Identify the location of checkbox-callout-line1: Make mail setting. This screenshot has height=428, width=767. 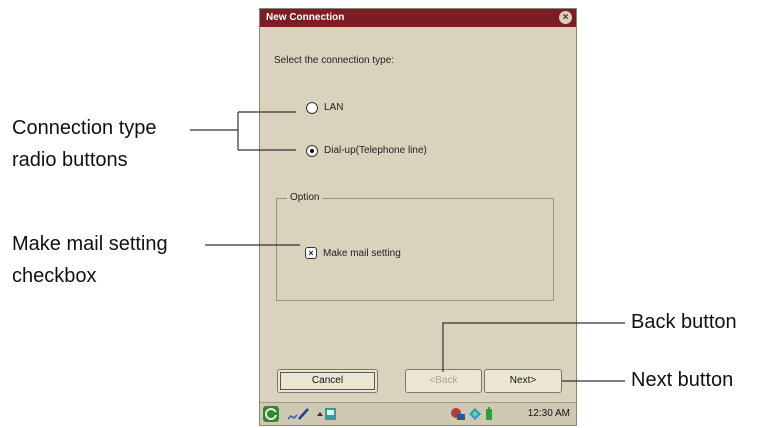
(90, 244).